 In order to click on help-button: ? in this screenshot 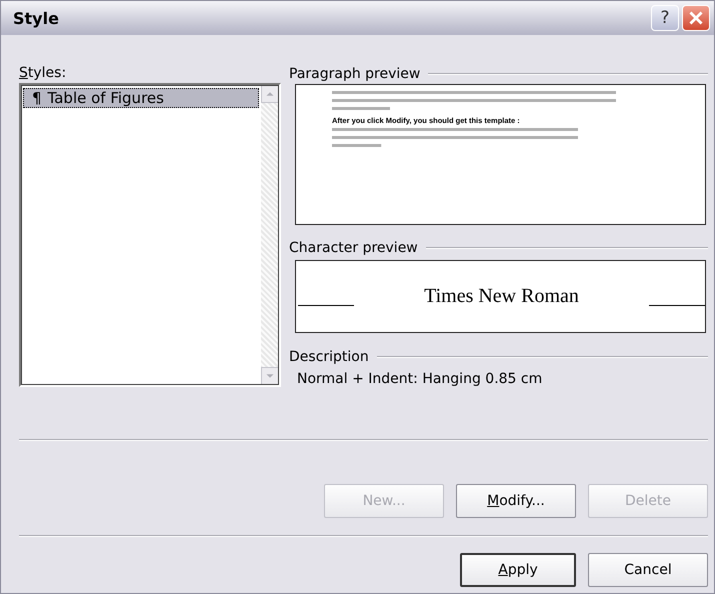, I will do `click(665, 18)`.